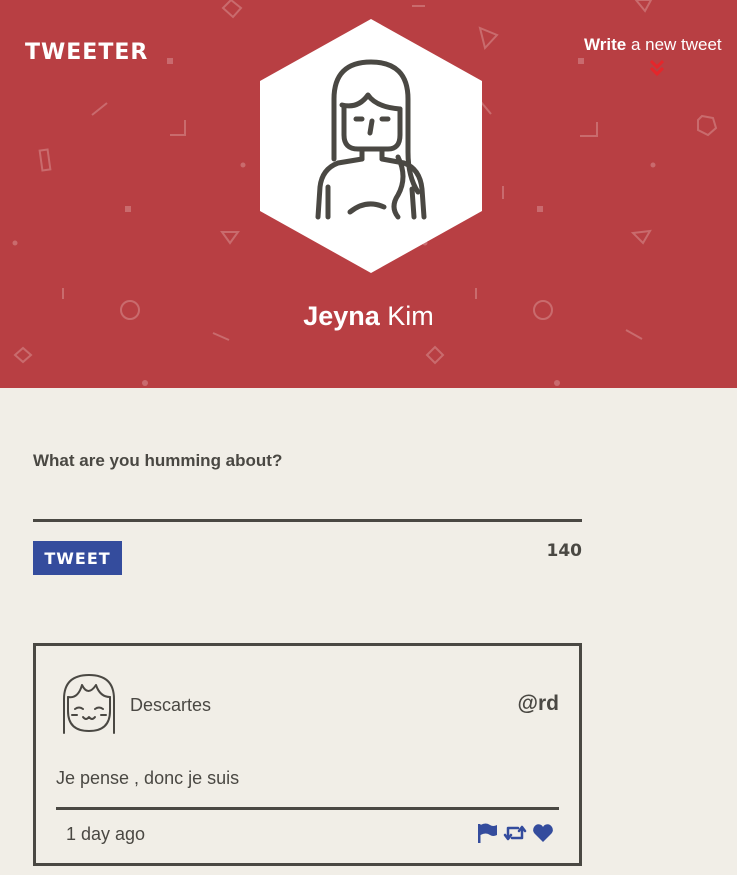  Describe the element at coordinates (543, 833) in the screenshot. I see `heart-icon` at that location.